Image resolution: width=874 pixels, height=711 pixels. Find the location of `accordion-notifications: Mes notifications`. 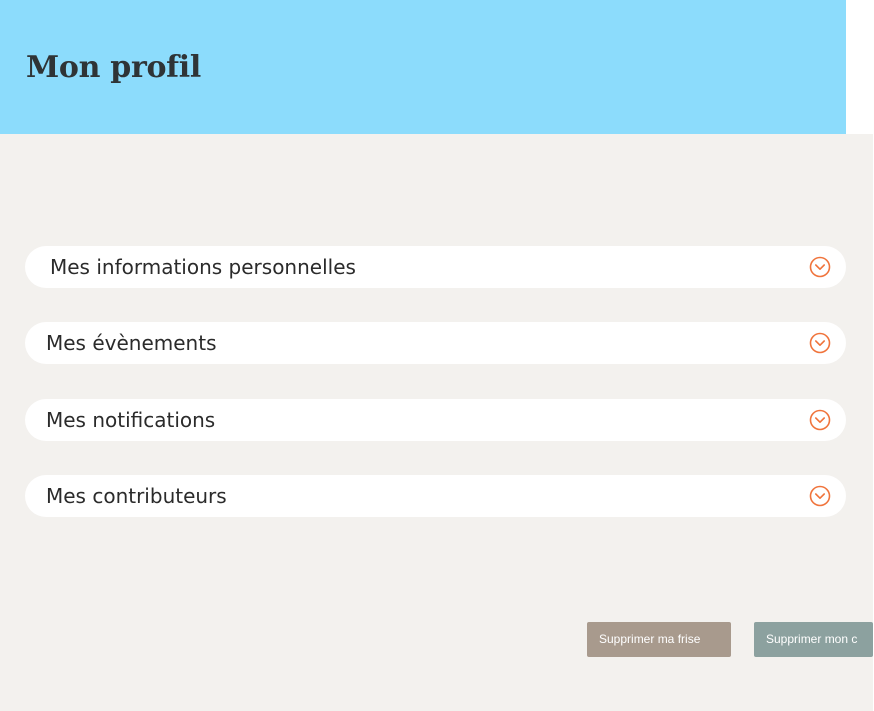

accordion-notifications: Mes notifications is located at coordinates (435, 420).